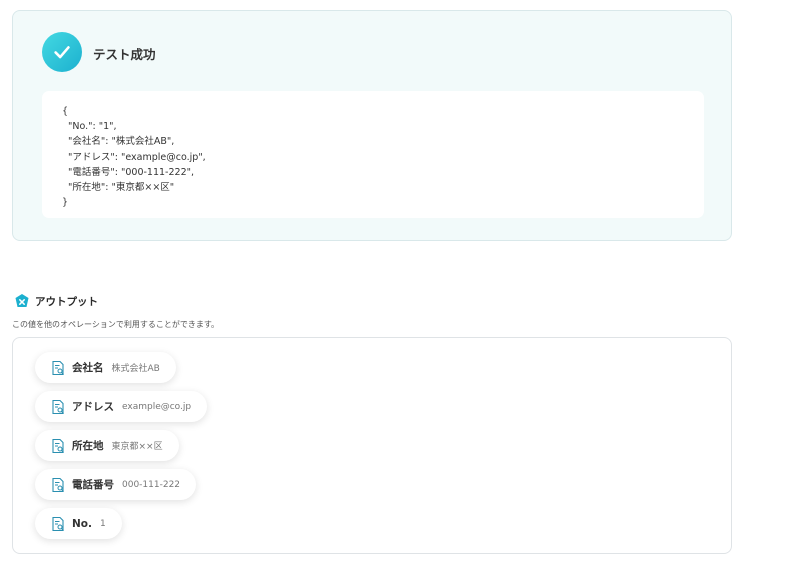 This screenshot has height=581, width=793. I want to click on output-item-value: 000-111-222, so click(151, 484).